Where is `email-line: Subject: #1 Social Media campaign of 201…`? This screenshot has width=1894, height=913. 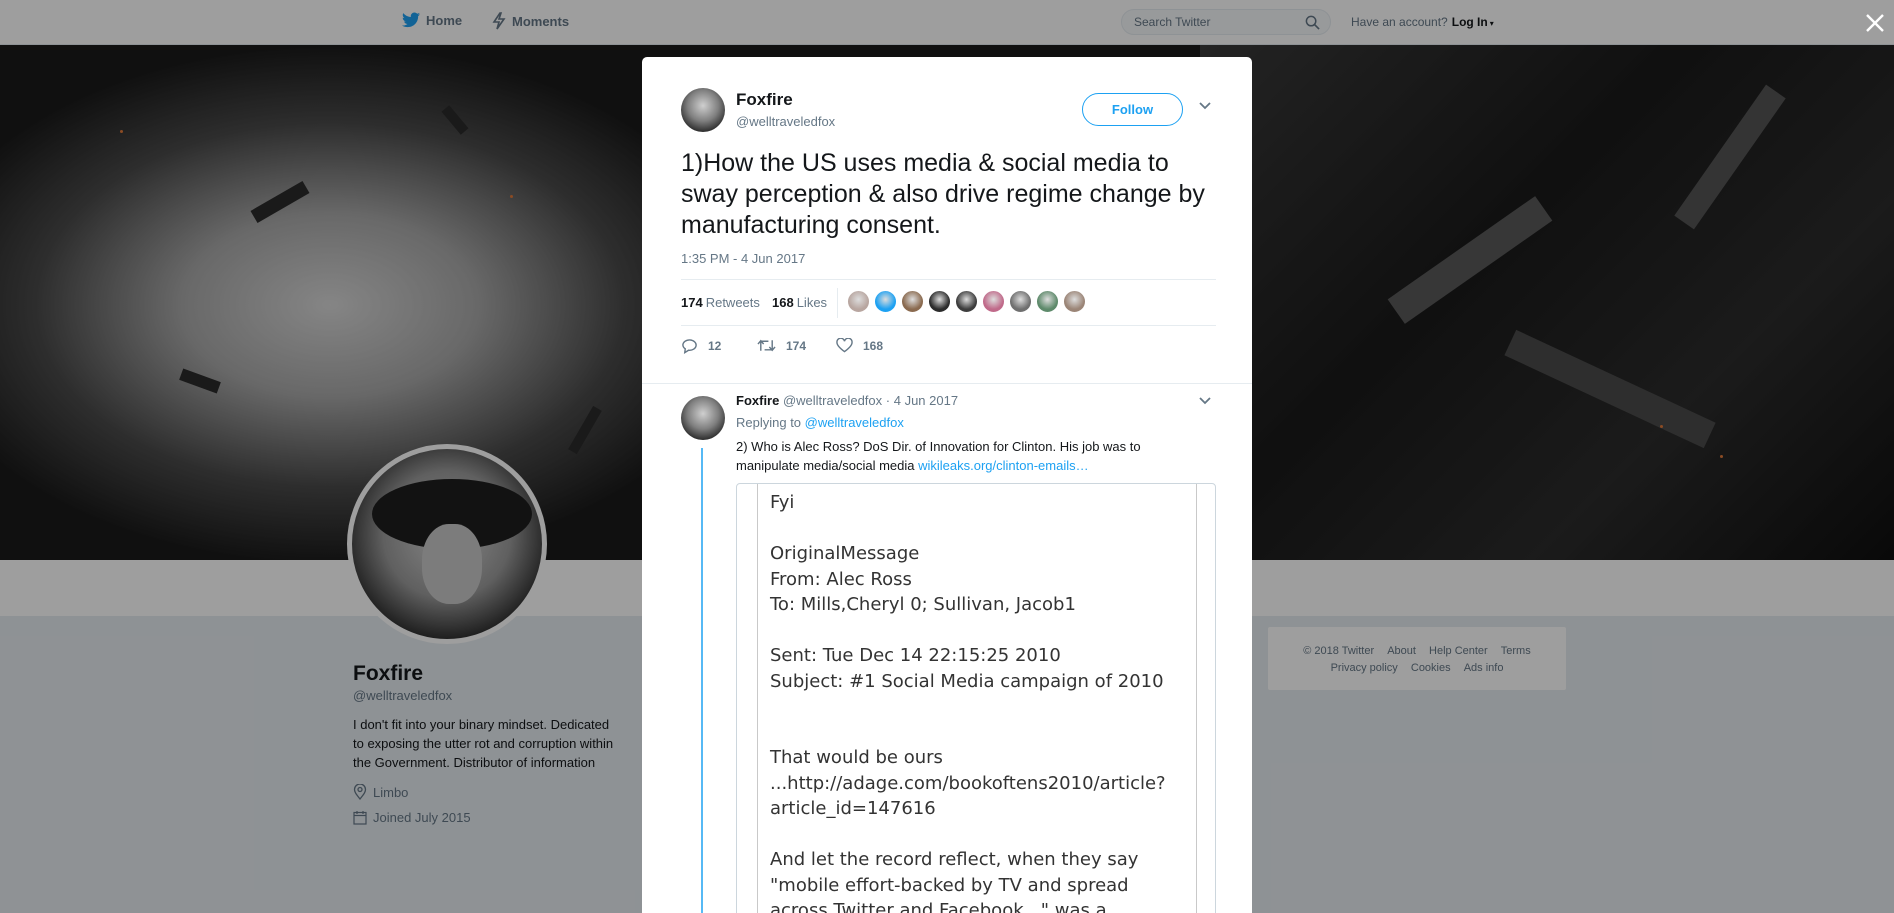
email-line: Subject: #1 Social Media campaign of 201… is located at coordinates (967, 681).